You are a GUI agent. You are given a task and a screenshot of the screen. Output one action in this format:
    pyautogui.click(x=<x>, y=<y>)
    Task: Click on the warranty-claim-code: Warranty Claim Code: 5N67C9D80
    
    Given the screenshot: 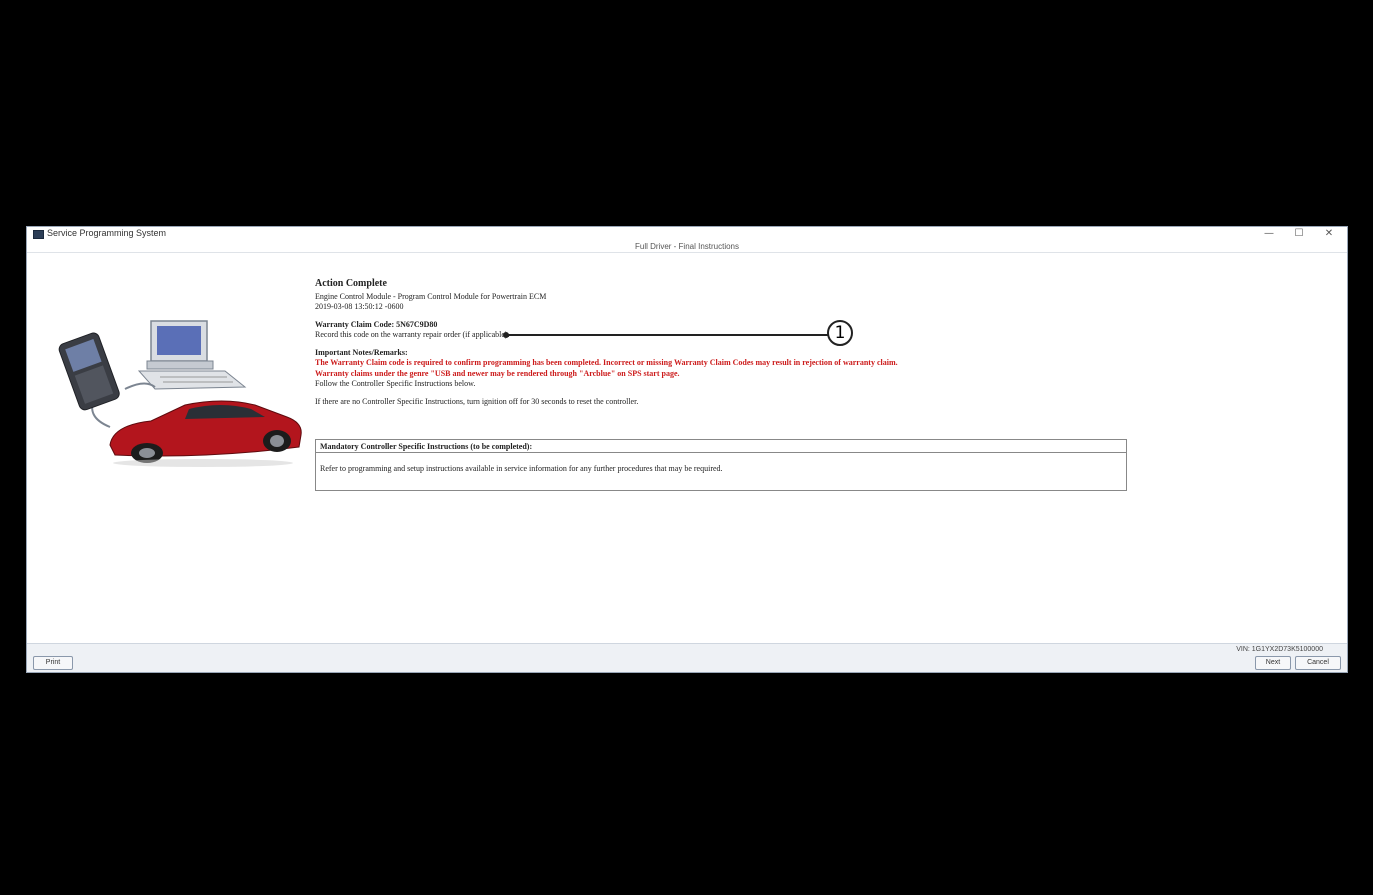 What is the action you would take?
    pyautogui.click(x=376, y=324)
    